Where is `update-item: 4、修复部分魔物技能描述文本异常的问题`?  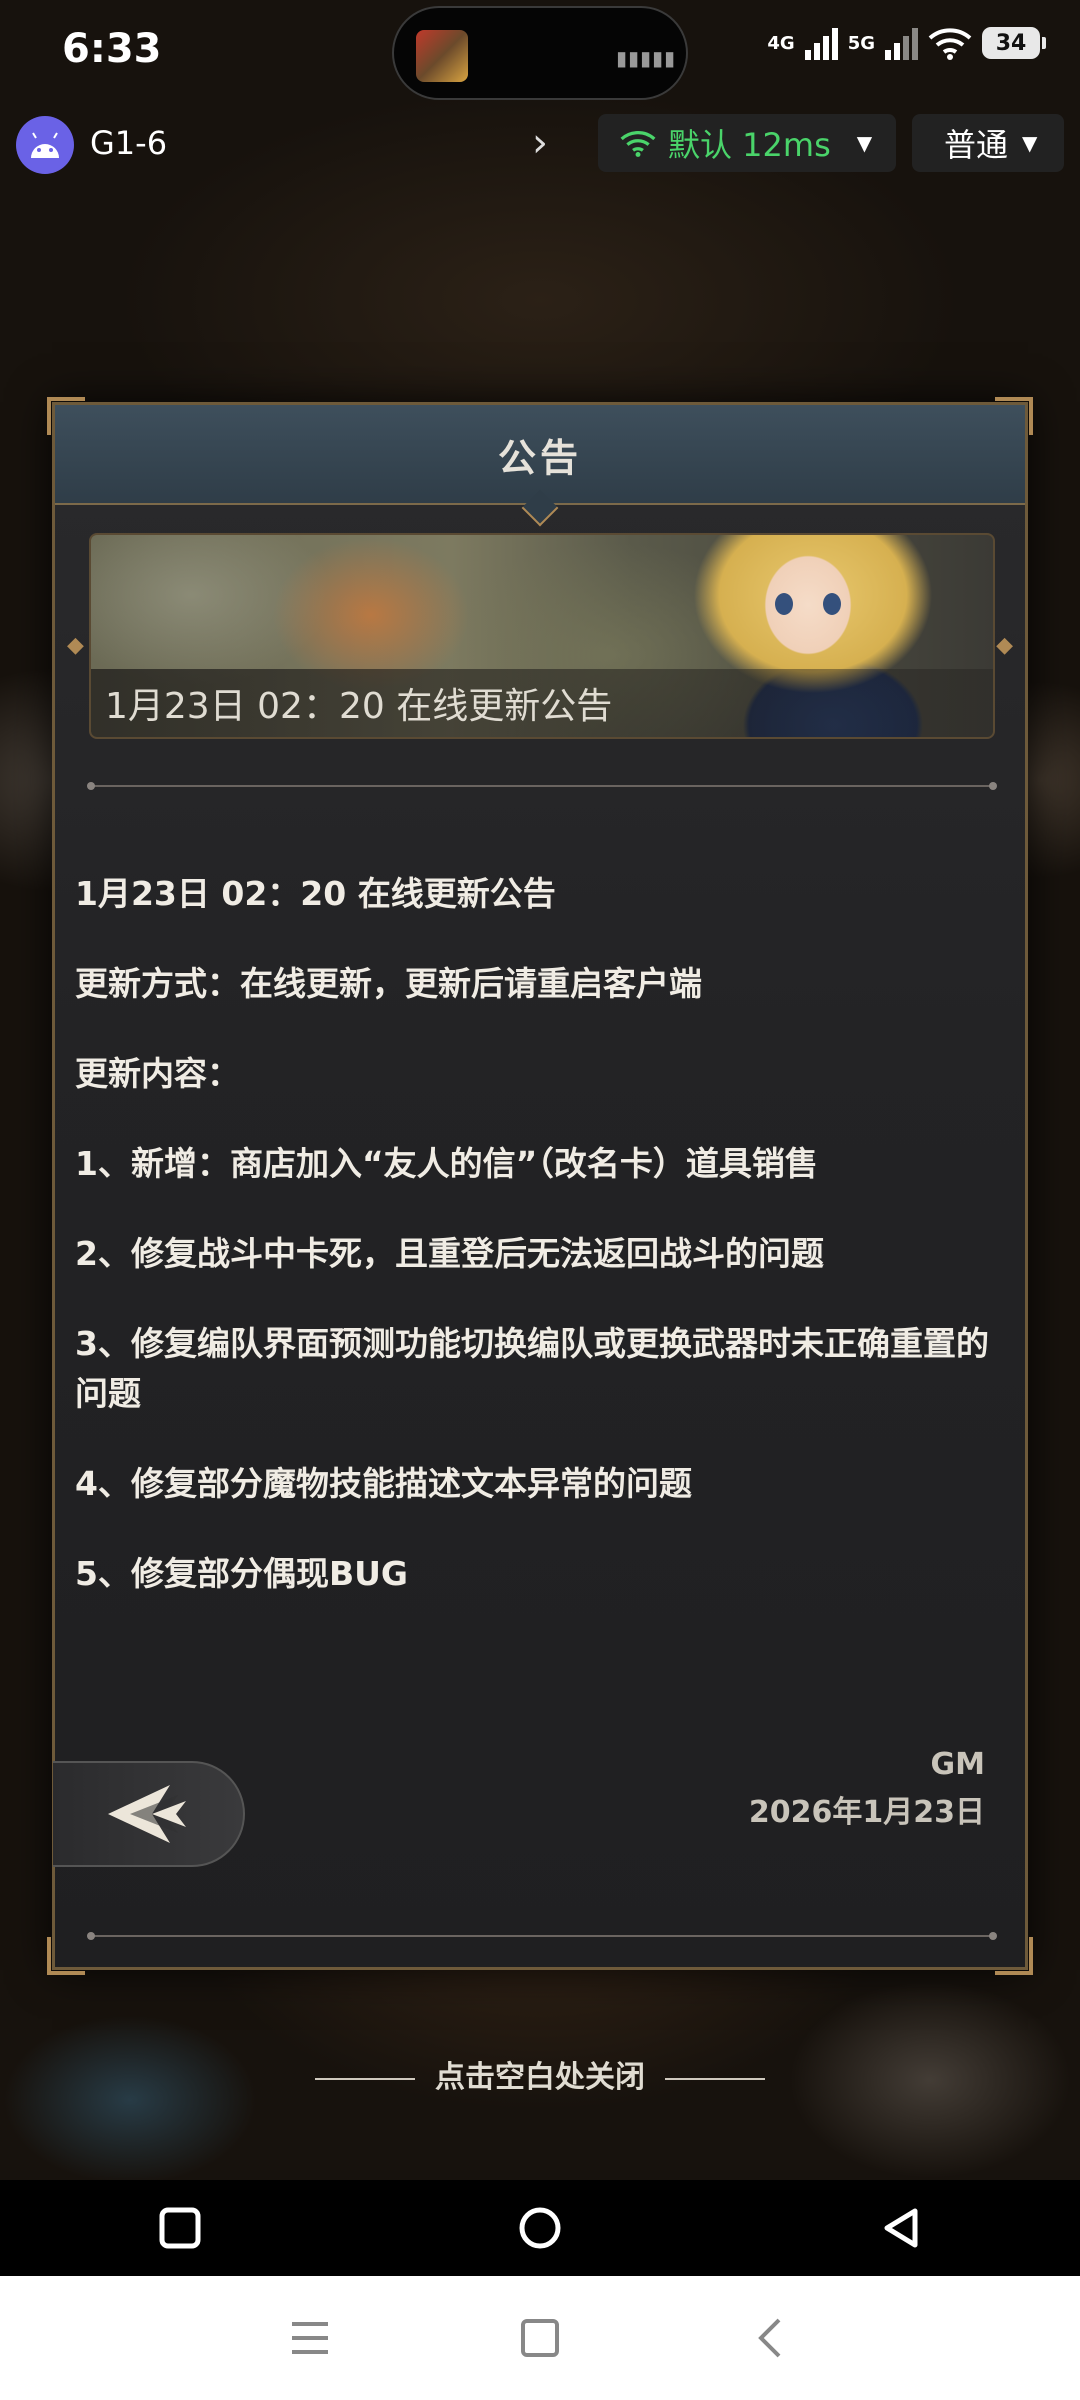
update-item: 4、修复部分魔物技能描述文本异常的问题 is located at coordinates (383, 1483).